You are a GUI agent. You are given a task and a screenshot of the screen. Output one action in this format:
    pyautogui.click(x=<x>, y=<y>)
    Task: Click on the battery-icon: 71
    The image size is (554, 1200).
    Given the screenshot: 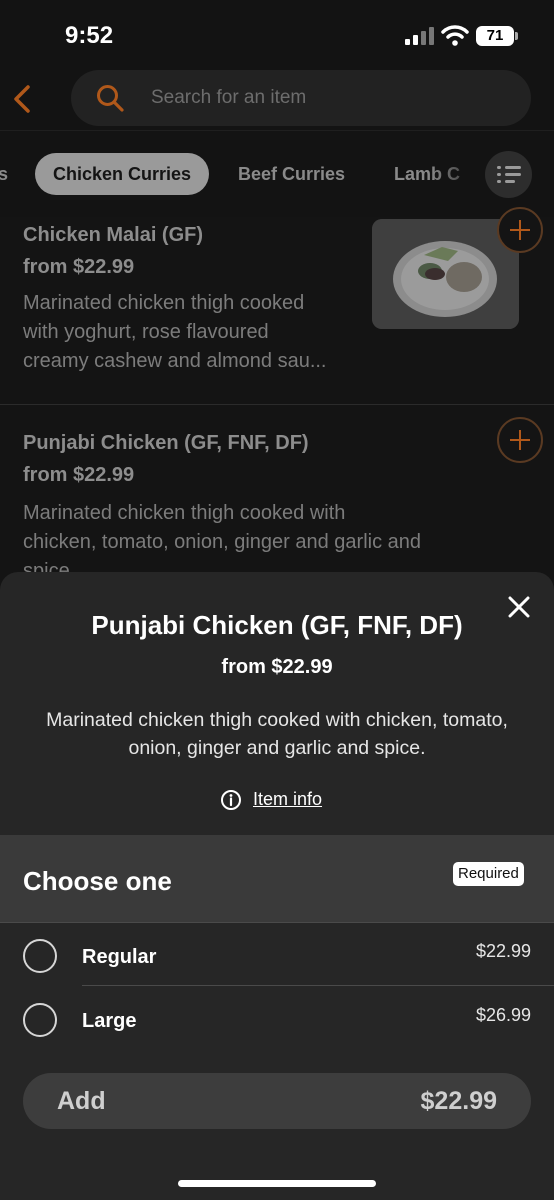 What is the action you would take?
    pyautogui.click(x=497, y=36)
    